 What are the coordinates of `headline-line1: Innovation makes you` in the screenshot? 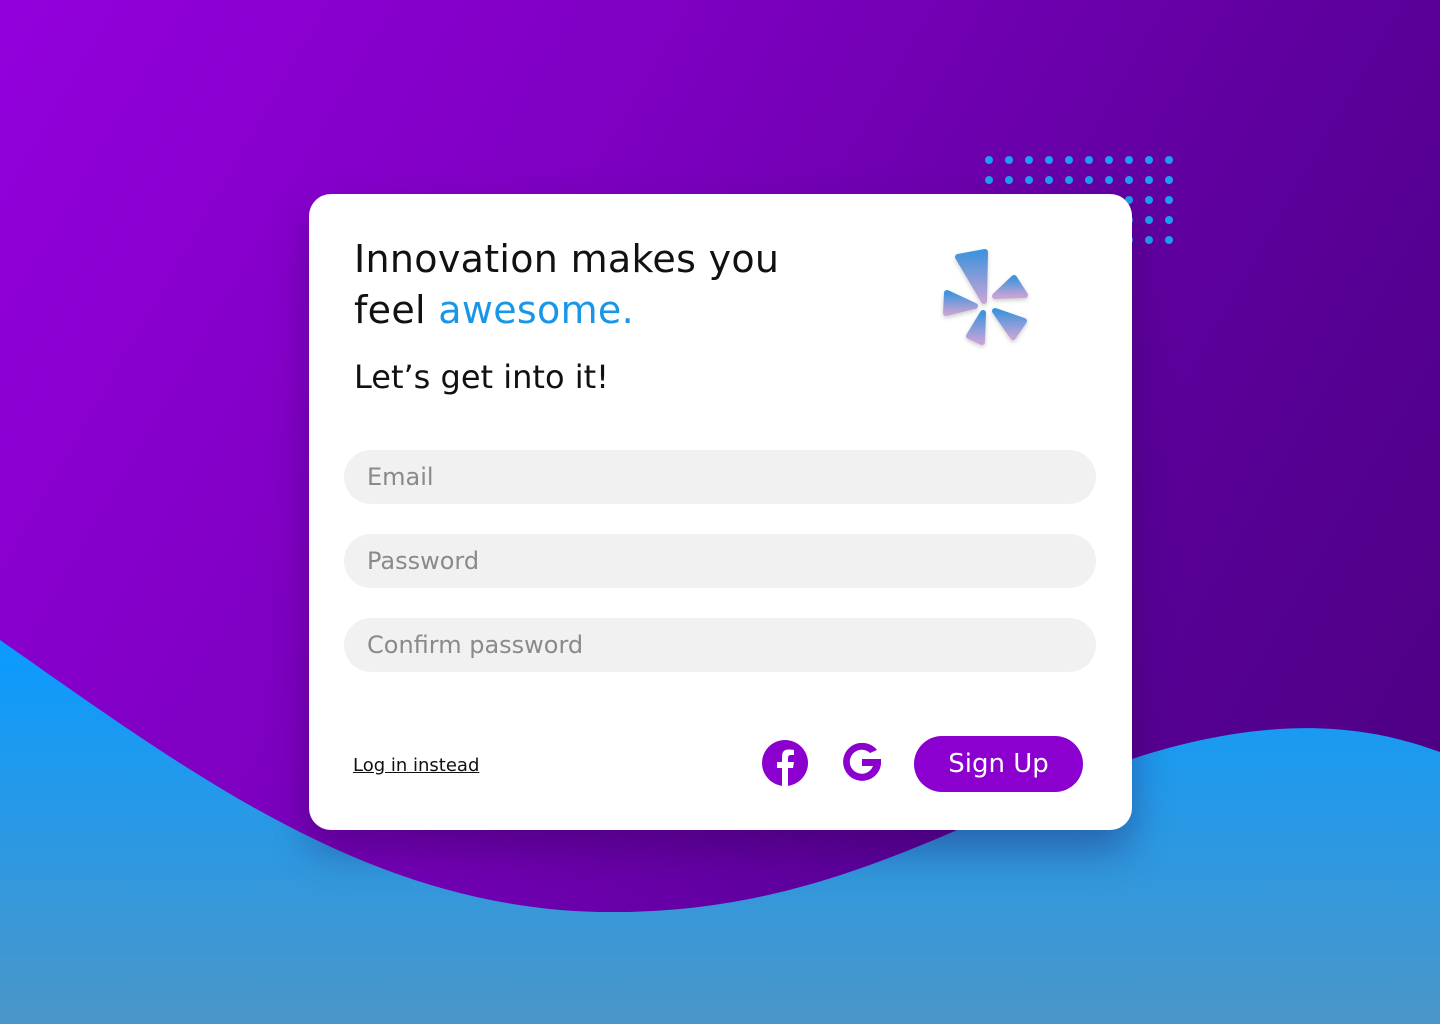 It's located at (567, 259).